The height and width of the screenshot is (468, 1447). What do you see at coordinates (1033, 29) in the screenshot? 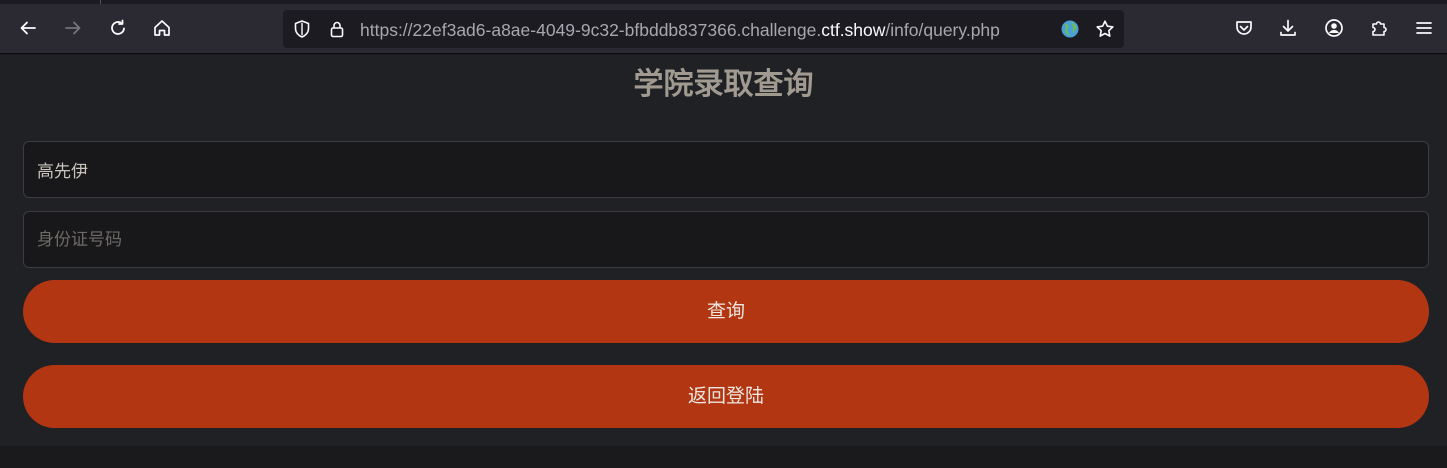
I see `url-fade` at bounding box center [1033, 29].